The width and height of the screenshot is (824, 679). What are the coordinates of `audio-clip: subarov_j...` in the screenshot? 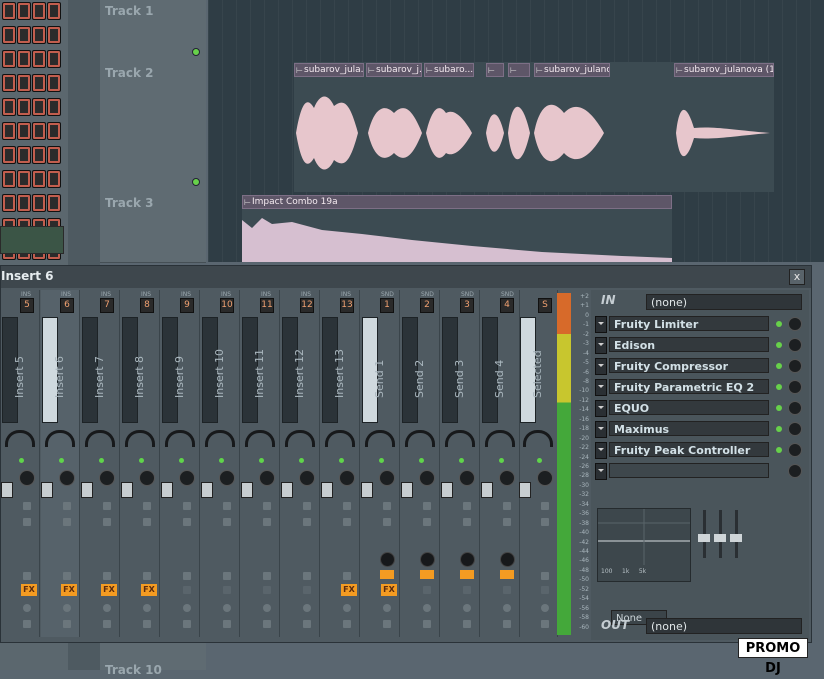 It's located at (394, 70).